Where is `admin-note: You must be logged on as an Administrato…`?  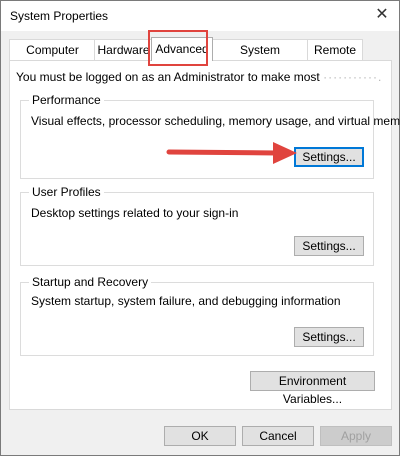
admin-note: You must be logged on as an Administrato… is located at coordinates (199, 77).